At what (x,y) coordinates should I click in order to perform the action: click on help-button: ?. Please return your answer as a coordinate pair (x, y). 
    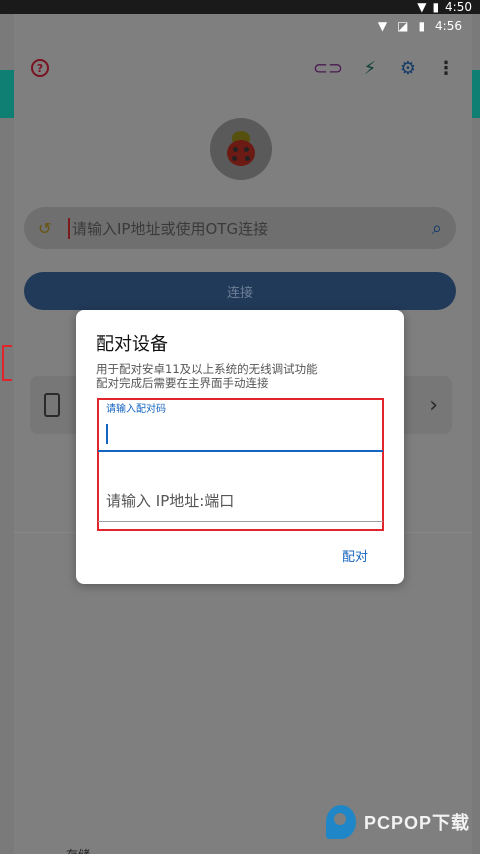
    Looking at the image, I should click on (40, 68).